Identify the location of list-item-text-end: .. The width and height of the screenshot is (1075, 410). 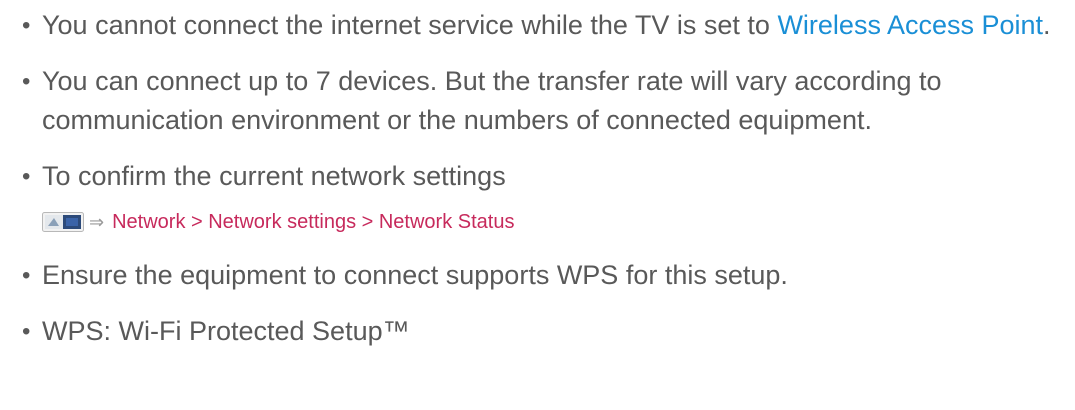
(1047, 25).